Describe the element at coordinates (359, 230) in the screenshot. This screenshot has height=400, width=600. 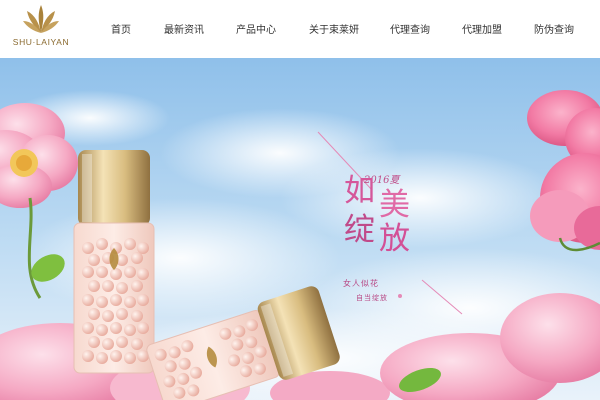
I see `headline-char-3: 绽` at that location.